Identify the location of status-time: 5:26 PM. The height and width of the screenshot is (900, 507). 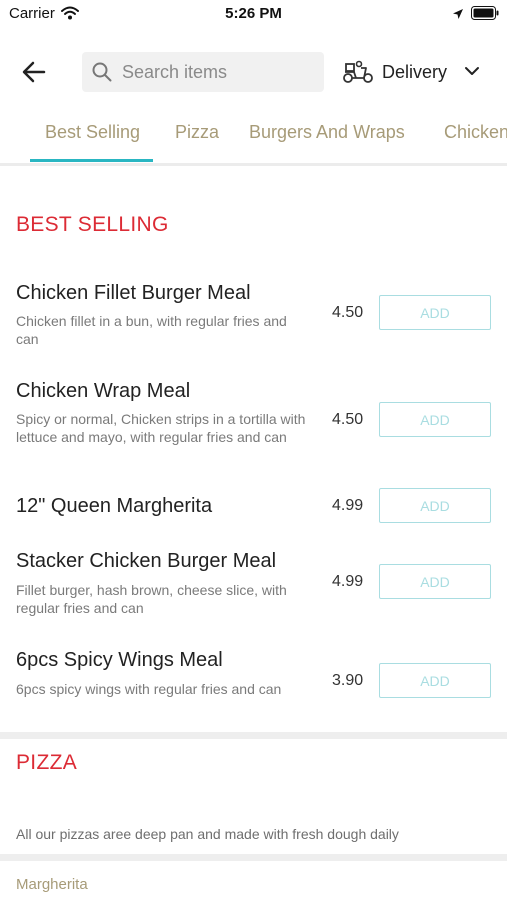
(253, 13).